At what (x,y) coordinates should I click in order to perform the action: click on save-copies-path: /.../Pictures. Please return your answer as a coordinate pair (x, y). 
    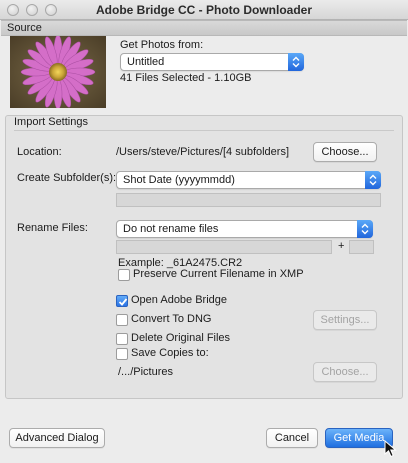
    Looking at the image, I should click on (146, 372).